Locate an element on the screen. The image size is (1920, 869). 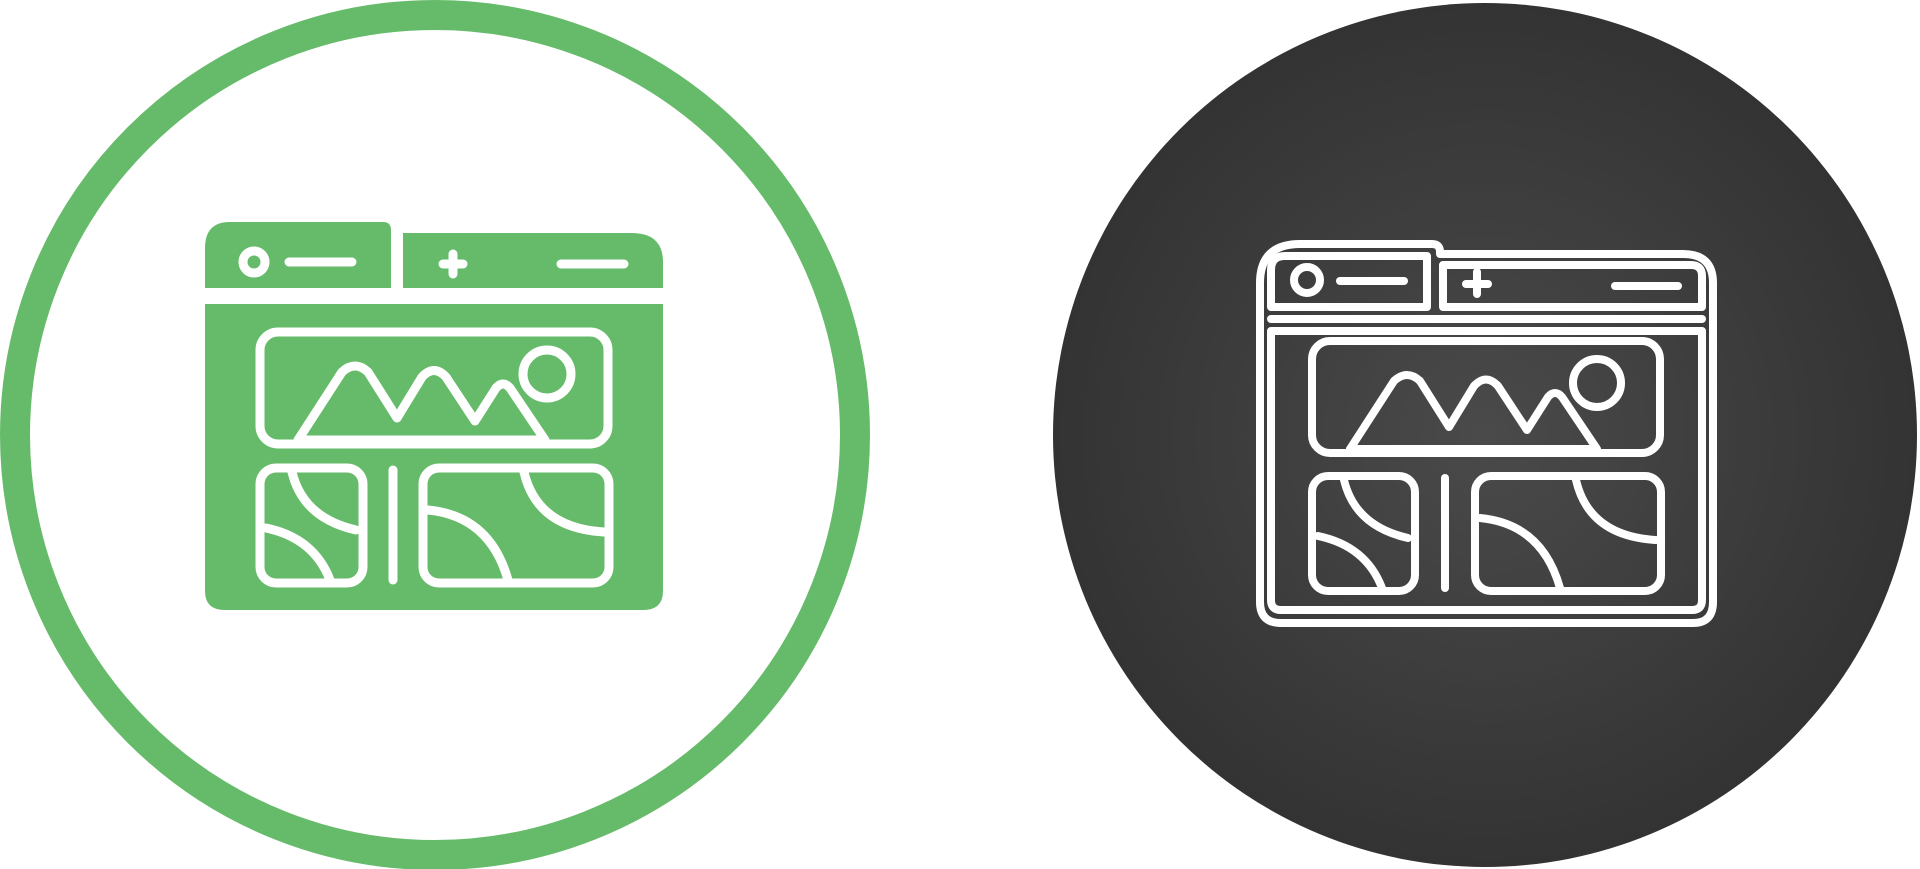
browser-body-shape is located at coordinates (434, 457).